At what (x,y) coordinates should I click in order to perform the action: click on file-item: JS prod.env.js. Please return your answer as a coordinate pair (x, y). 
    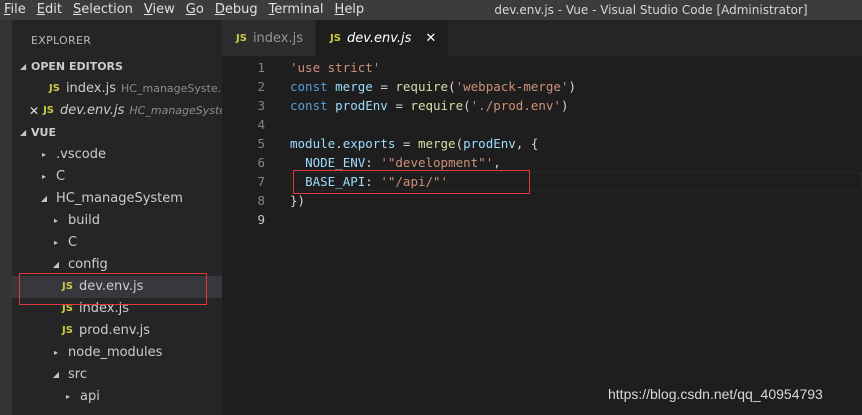
    Looking at the image, I should click on (117, 331).